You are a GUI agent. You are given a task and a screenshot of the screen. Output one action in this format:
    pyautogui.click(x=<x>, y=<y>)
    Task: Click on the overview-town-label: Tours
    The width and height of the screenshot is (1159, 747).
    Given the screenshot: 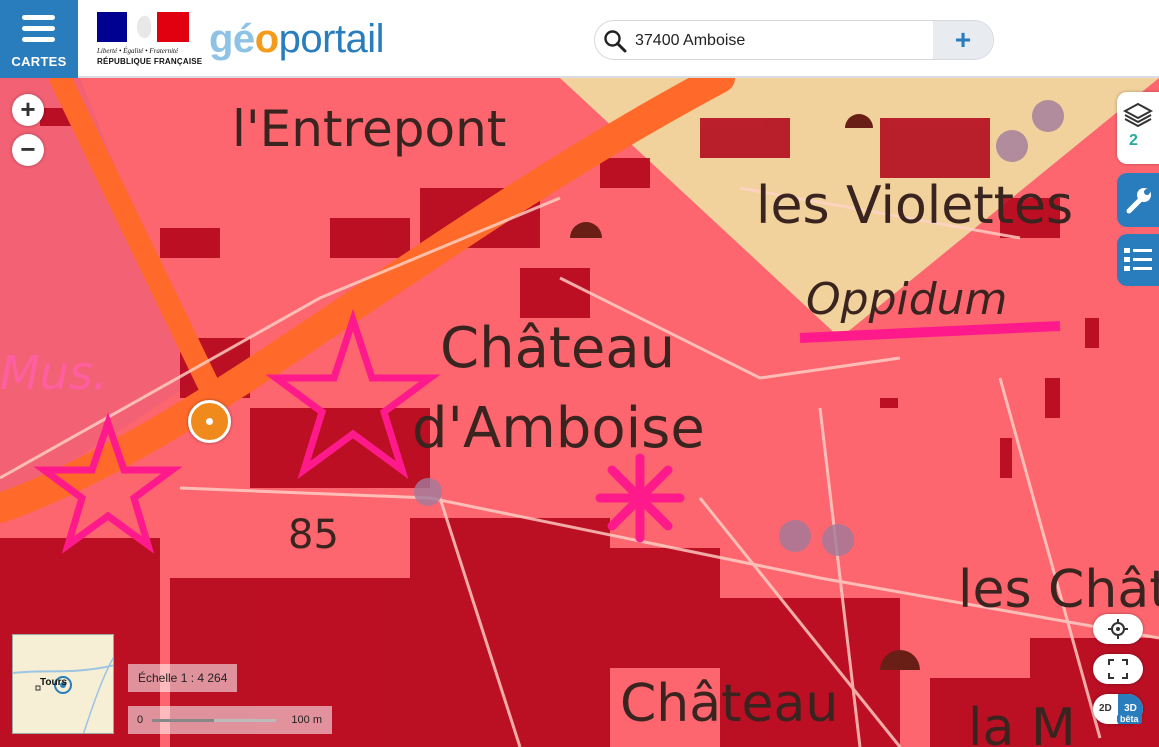 What is the action you would take?
    pyautogui.click(x=54, y=682)
    